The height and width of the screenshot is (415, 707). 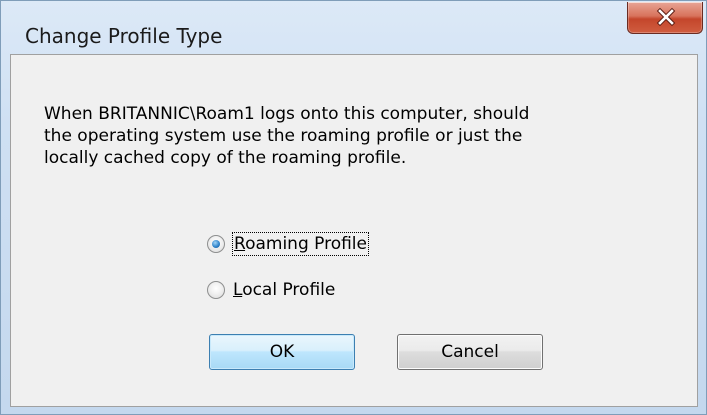 I want to click on radio-selected-dot, so click(x=216, y=244).